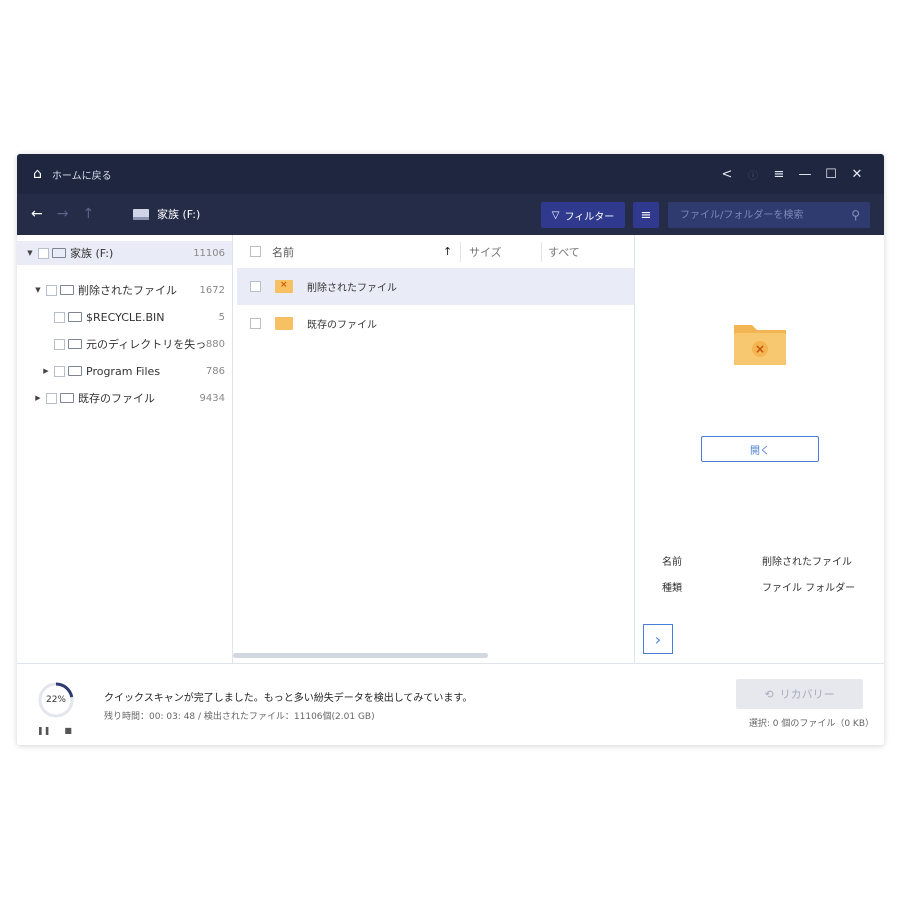 The width and height of the screenshot is (900, 900). What do you see at coordinates (81, 176) in the screenshot?
I see `home-label: ホームに戻る` at bounding box center [81, 176].